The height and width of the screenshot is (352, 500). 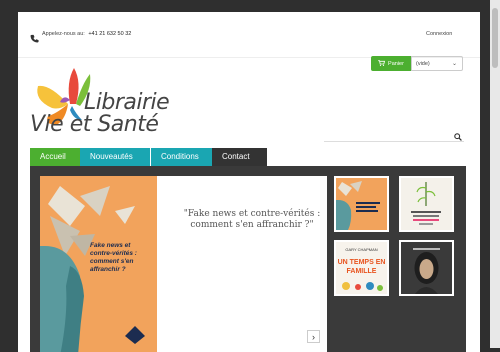 I want to click on book-thumb-un-temps-en-famille: GARY CHAPMAN UN TEMPS EN FAMILLE, so click(x=361, y=268).